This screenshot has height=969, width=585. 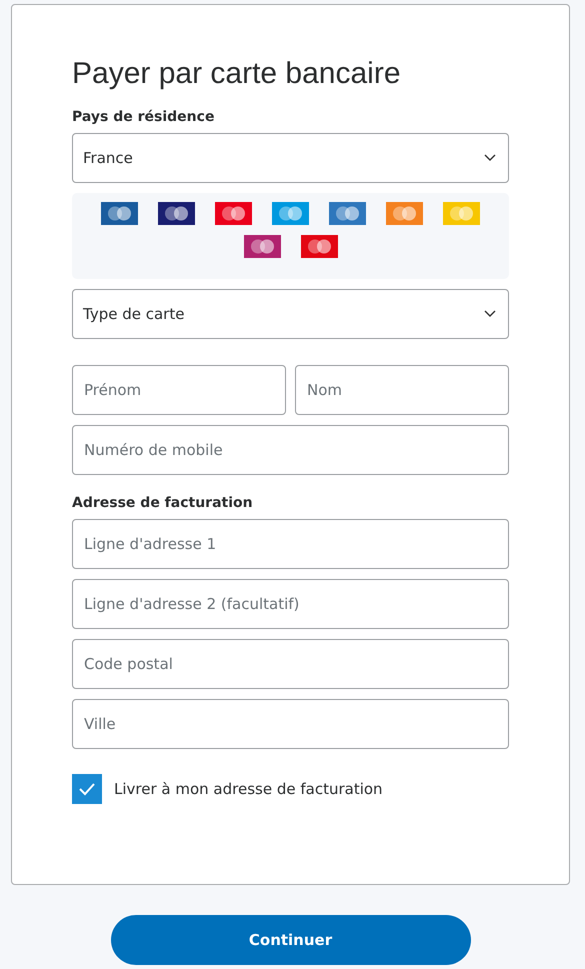 I want to click on page-title: Payer par carte bancaire, so click(x=237, y=74).